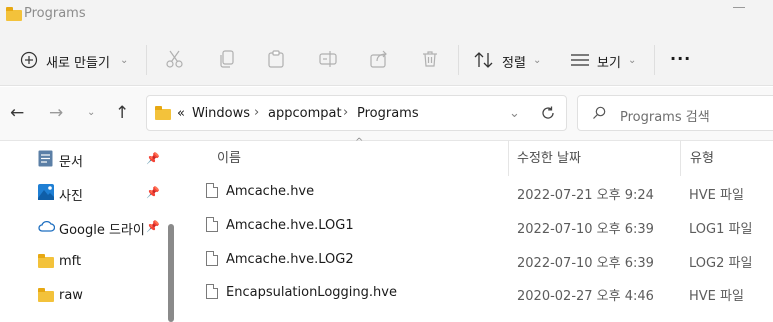  I want to click on sidebar-item-label: 문서, so click(71, 162).